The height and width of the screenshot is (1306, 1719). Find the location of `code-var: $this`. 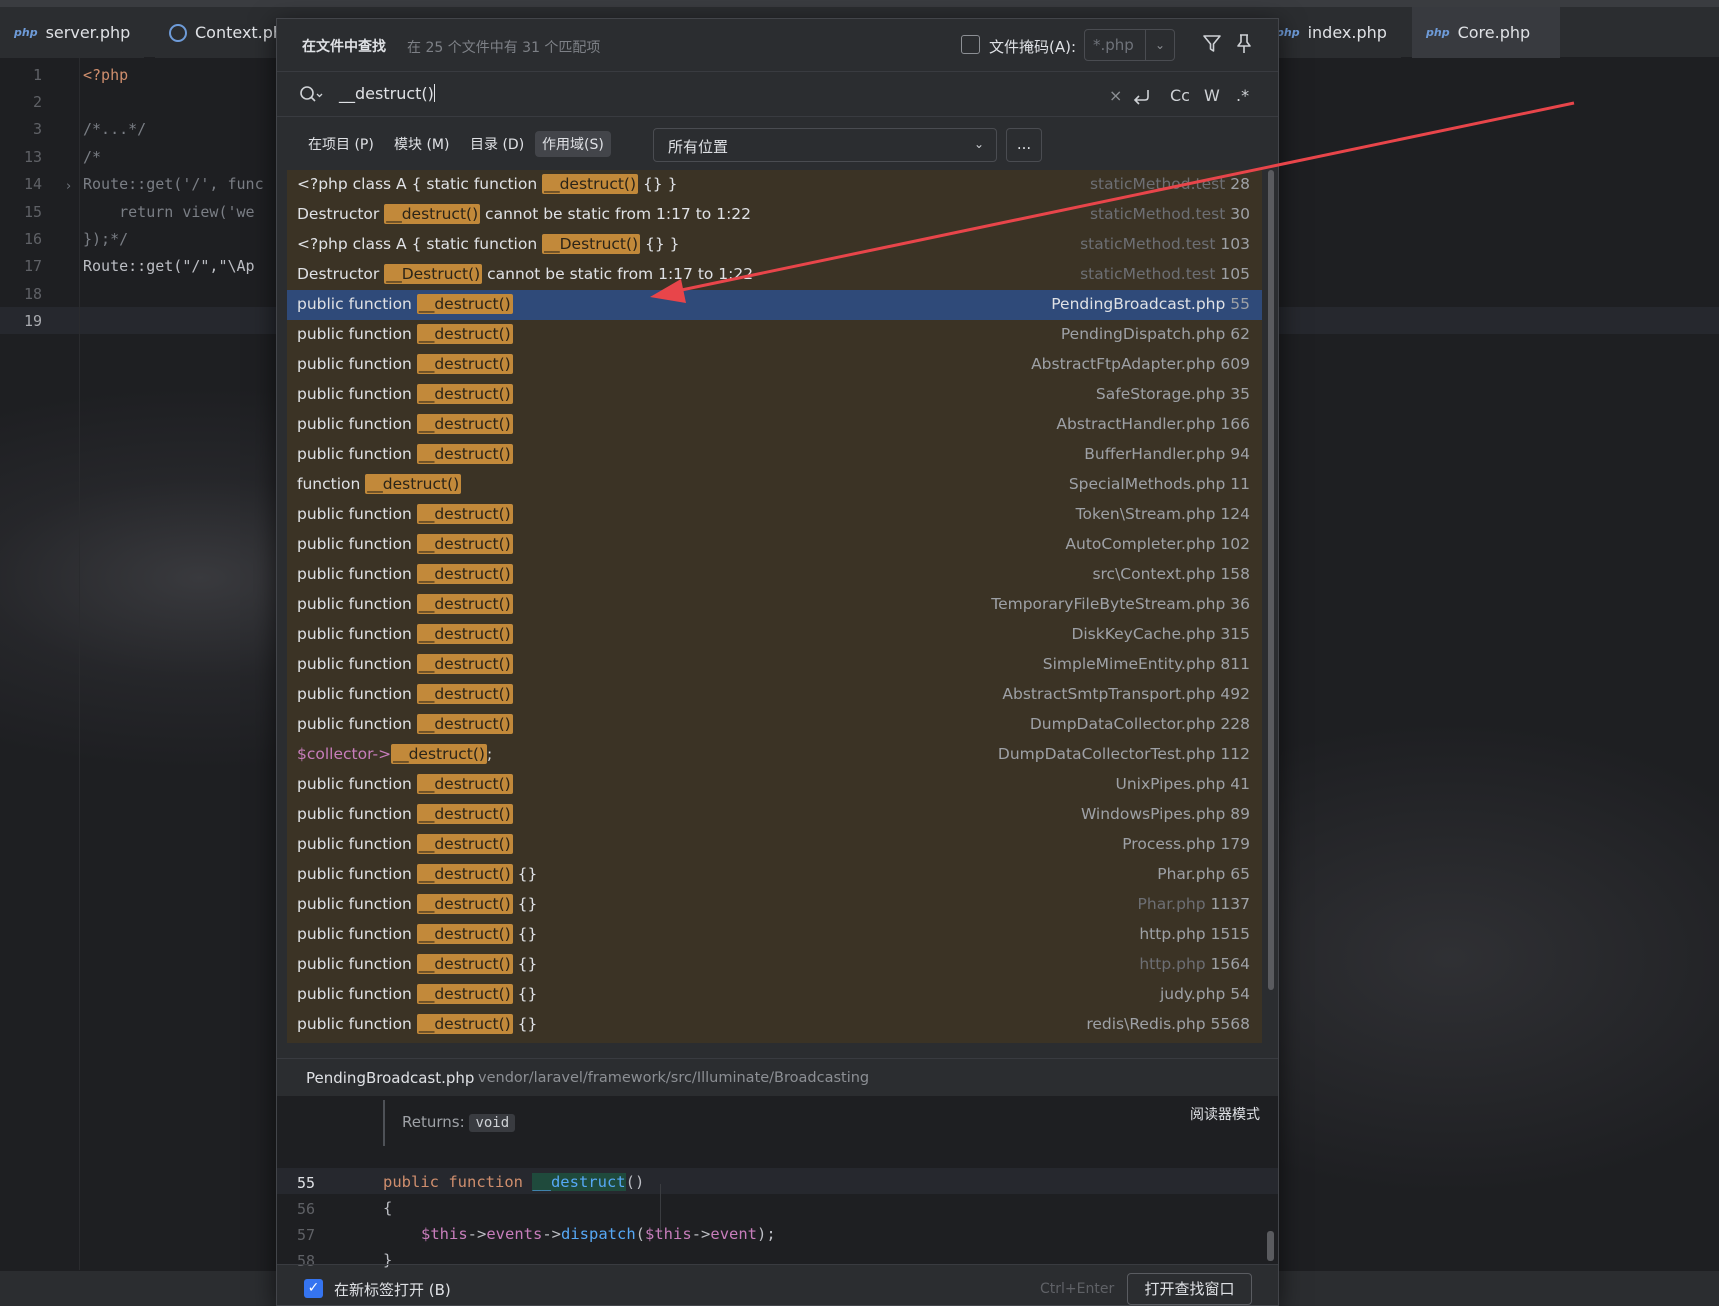

code-var: $this is located at coordinates (444, 1234).